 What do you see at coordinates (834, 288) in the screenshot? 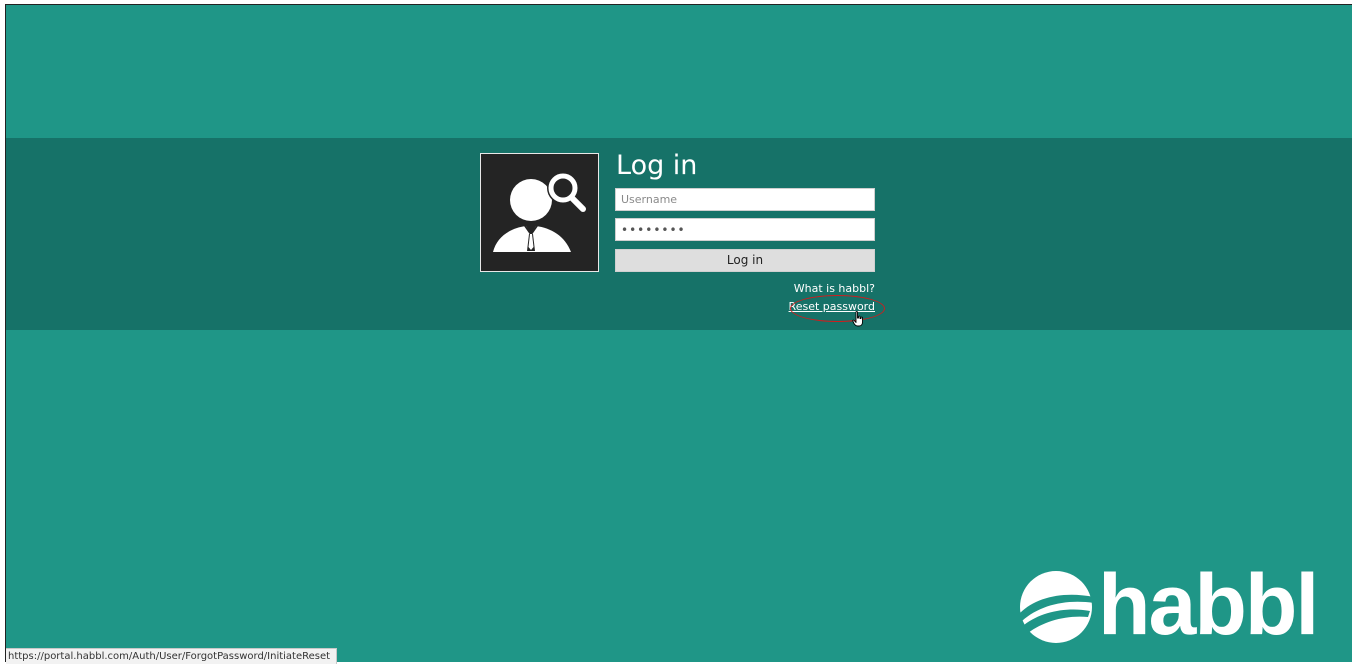
I see `what-is-habbl-link: What is habbl?` at bounding box center [834, 288].